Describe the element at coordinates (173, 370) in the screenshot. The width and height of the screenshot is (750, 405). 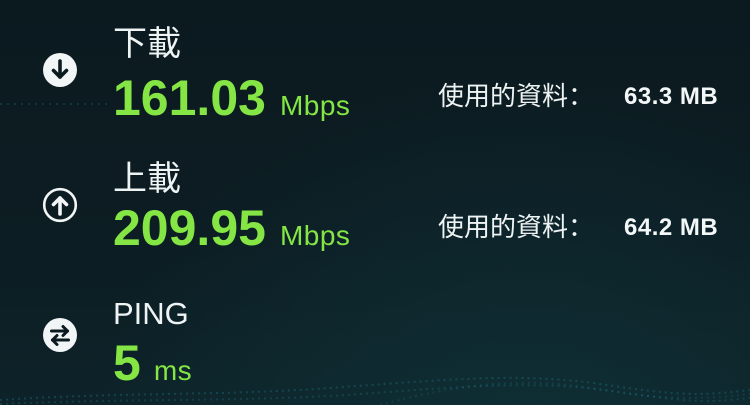
I see `ping-latency-unit: ms` at that location.